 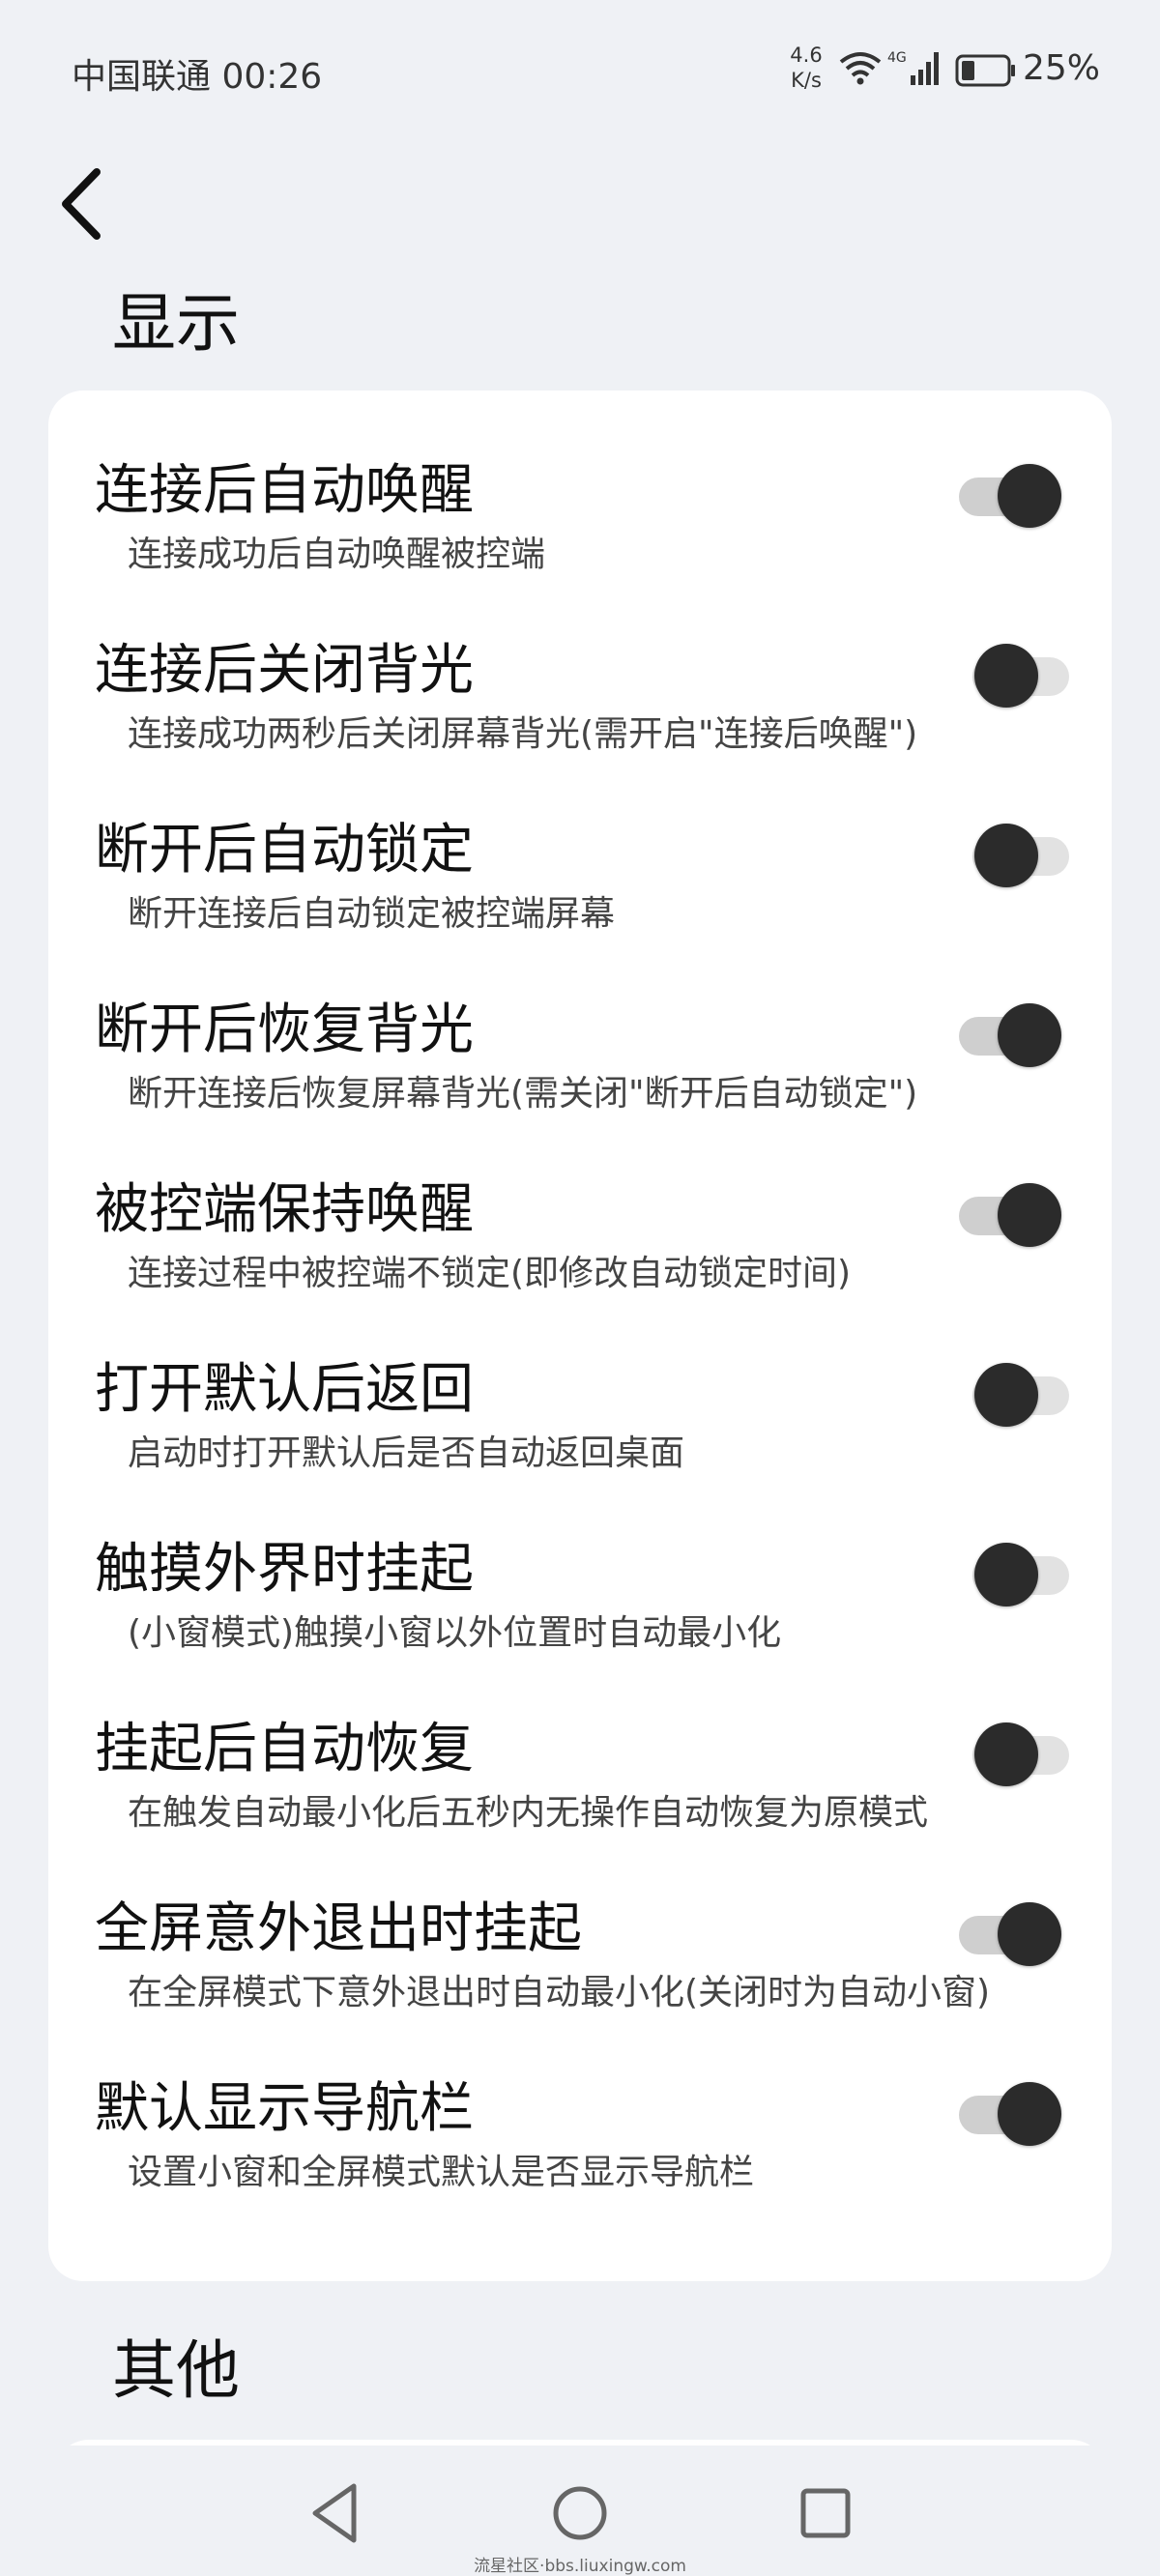 I want to click on setting-subtitle: 在全屏模式下意外退出时自动最小化(关闭时为自动小窗), so click(x=560, y=1992).